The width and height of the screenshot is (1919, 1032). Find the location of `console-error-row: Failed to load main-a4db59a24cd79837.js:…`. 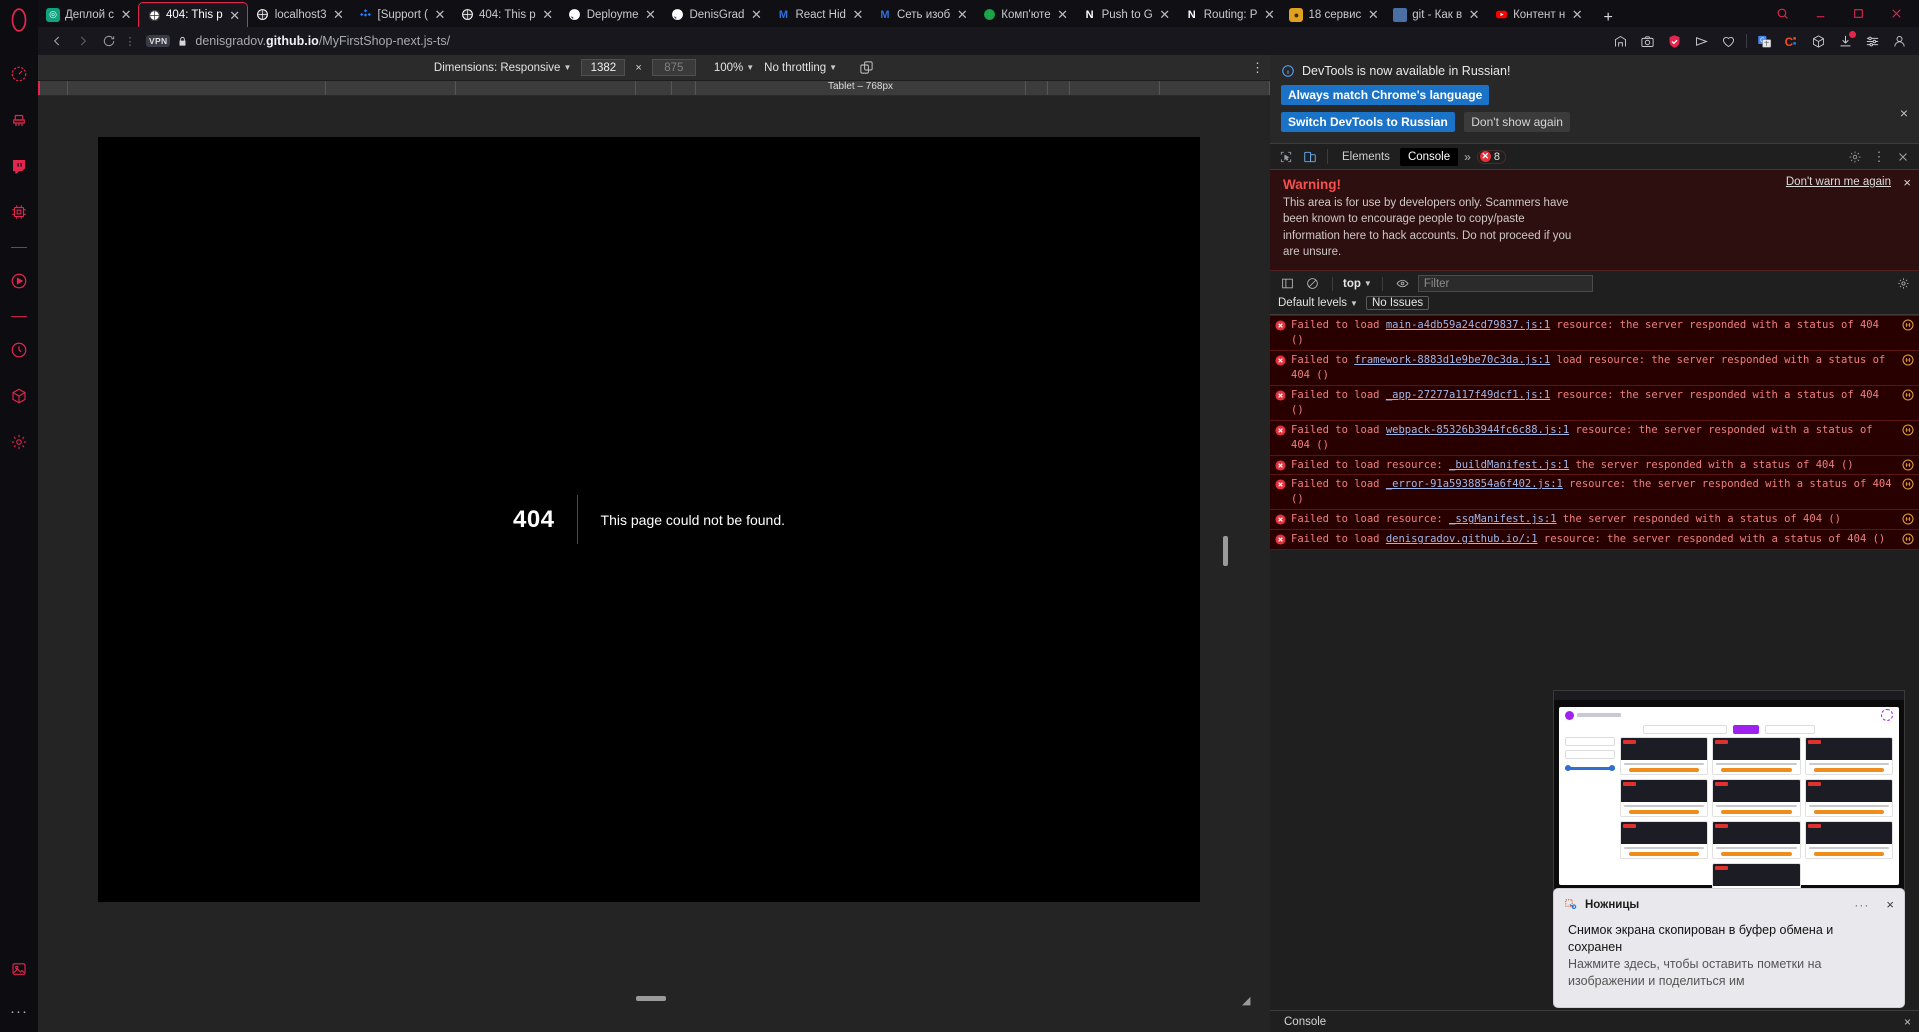

console-error-row: Failed to load main-a4db59a24cd79837.js:… is located at coordinates (1594, 333).